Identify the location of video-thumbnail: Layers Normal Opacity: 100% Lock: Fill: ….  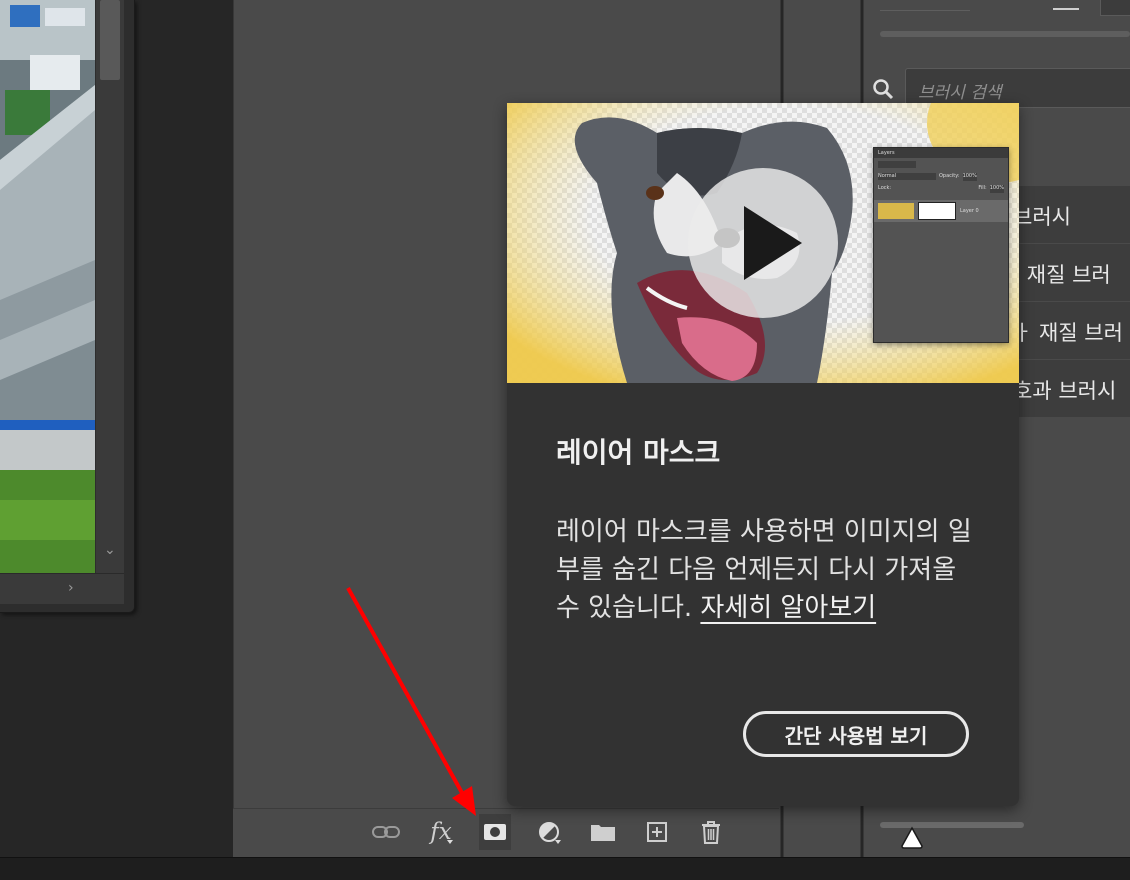
(763, 243).